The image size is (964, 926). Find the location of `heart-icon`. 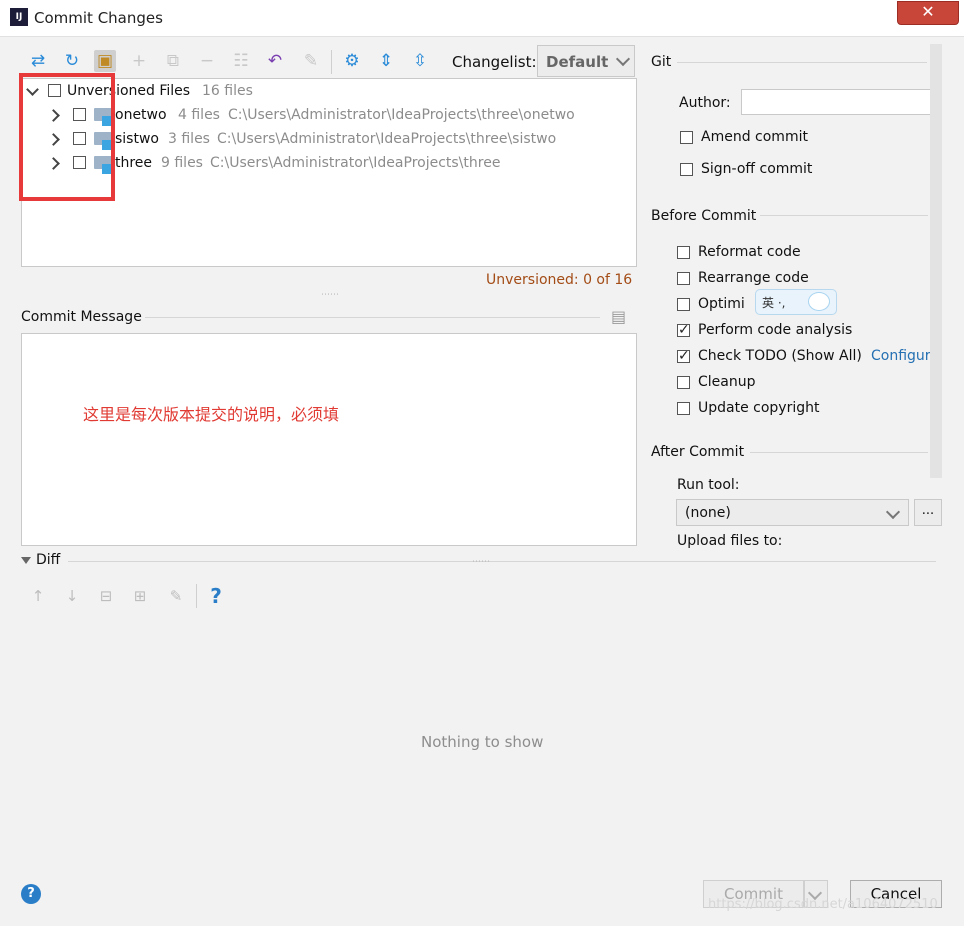

heart-icon is located at coordinates (819, 301).